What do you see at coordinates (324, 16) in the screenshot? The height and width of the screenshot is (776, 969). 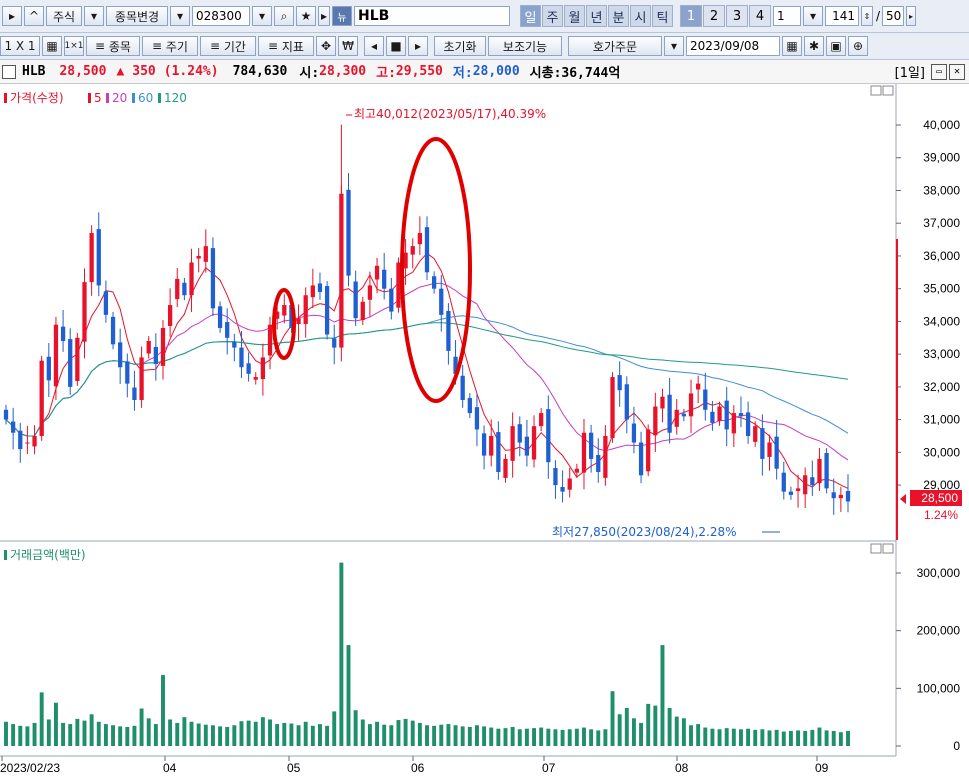 I see `star-menu-icon: ▸` at bounding box center [324, 16].